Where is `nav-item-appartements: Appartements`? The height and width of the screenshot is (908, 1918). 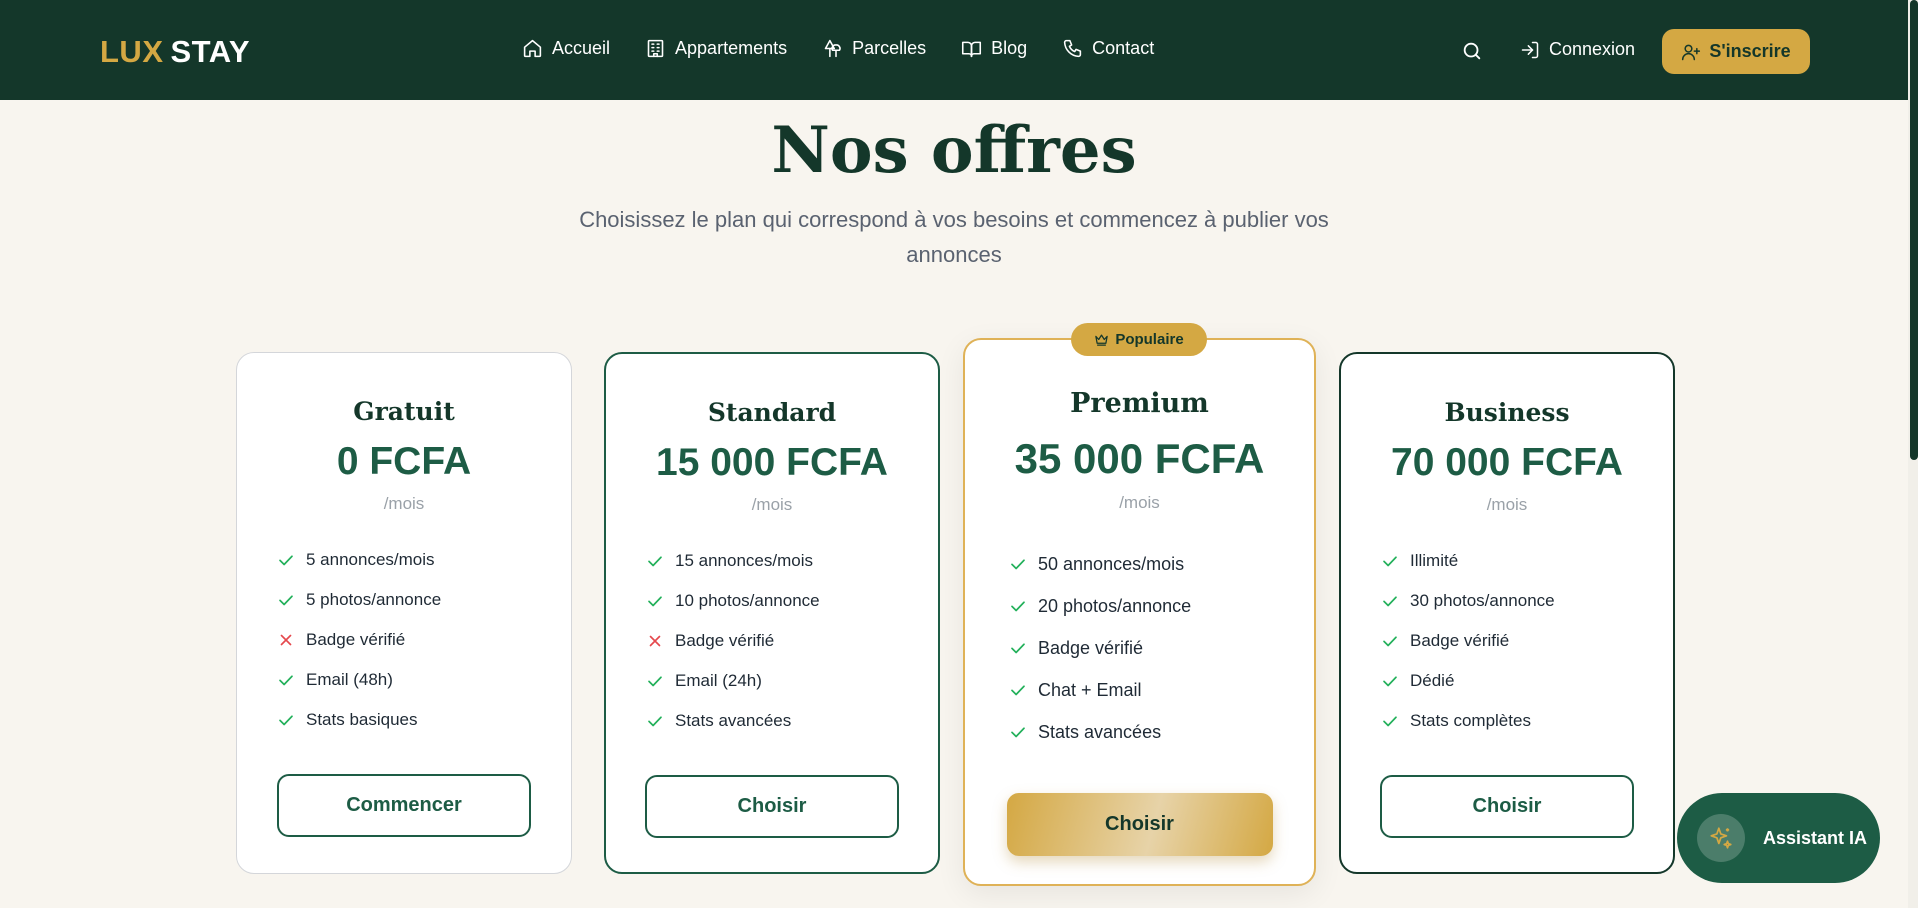 nav-item-appartements: Appartements is located at coordinates (716, 48).